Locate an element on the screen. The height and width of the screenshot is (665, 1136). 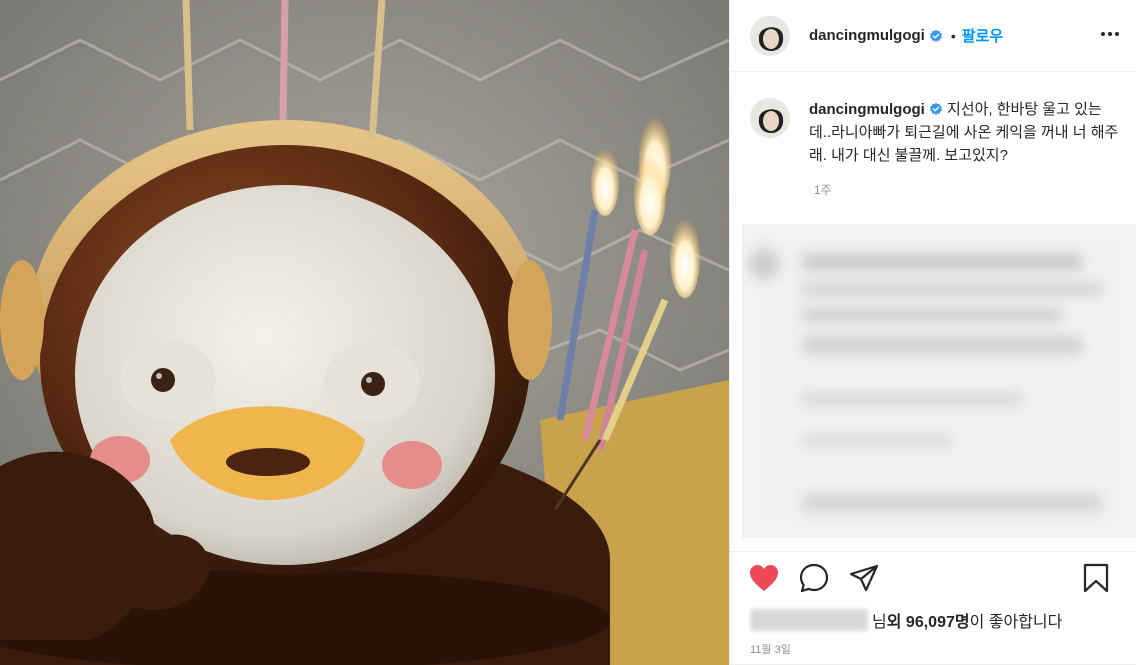
follow-button: 팔로우 is located at coordinates (982, 35).